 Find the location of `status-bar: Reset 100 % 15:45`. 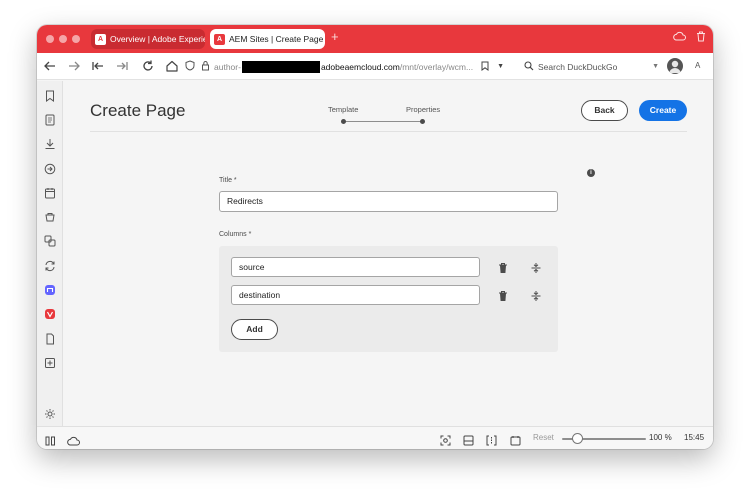

status-bar: Reset 100 % 15:45 is located at coordinates (375, 437).